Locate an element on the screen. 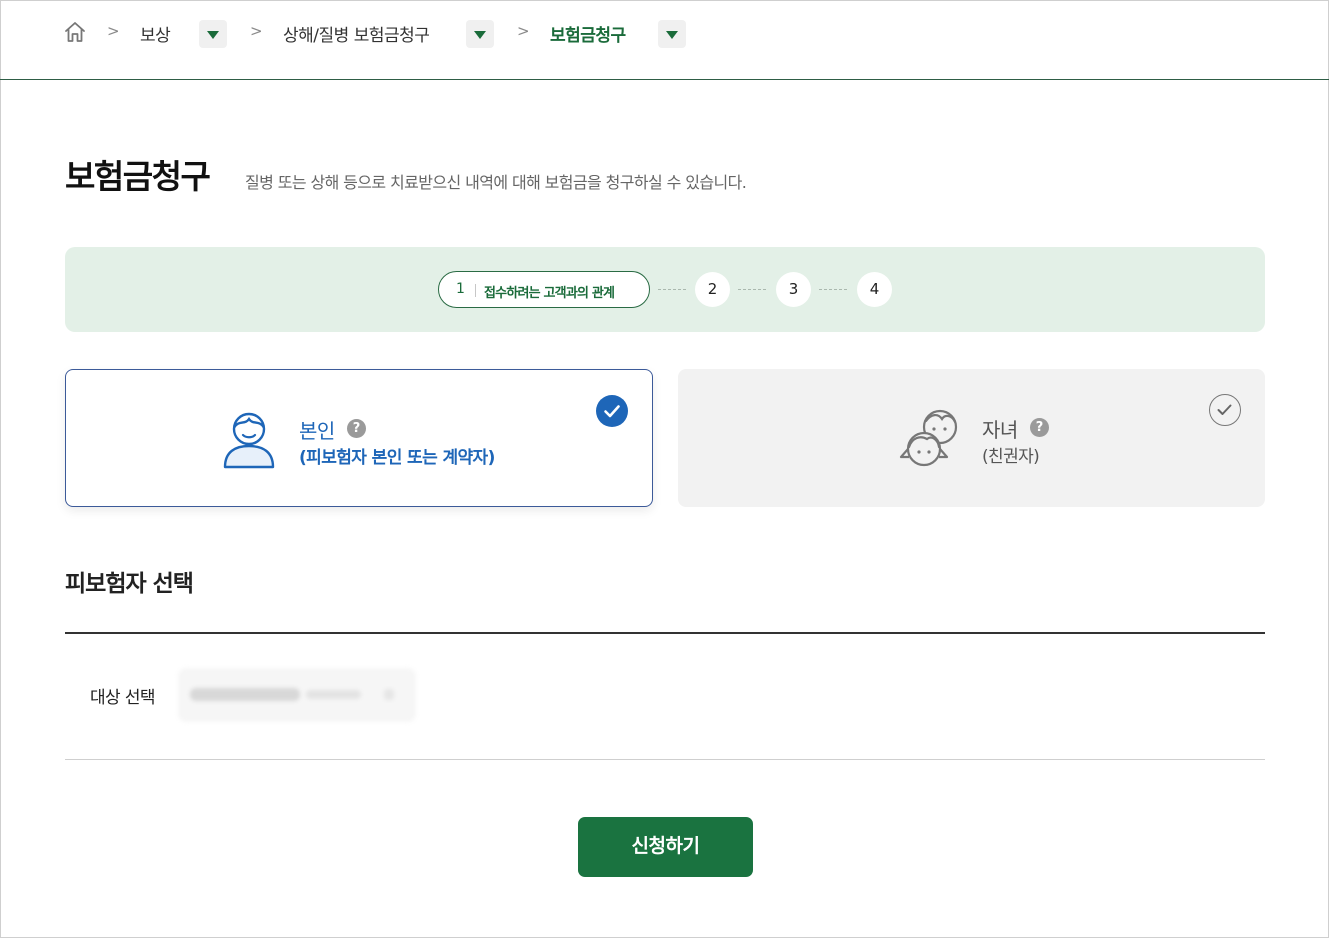 The height and width of the screenshot is (938, 1329). check-selected-icon is located at coordinates (612, 411).